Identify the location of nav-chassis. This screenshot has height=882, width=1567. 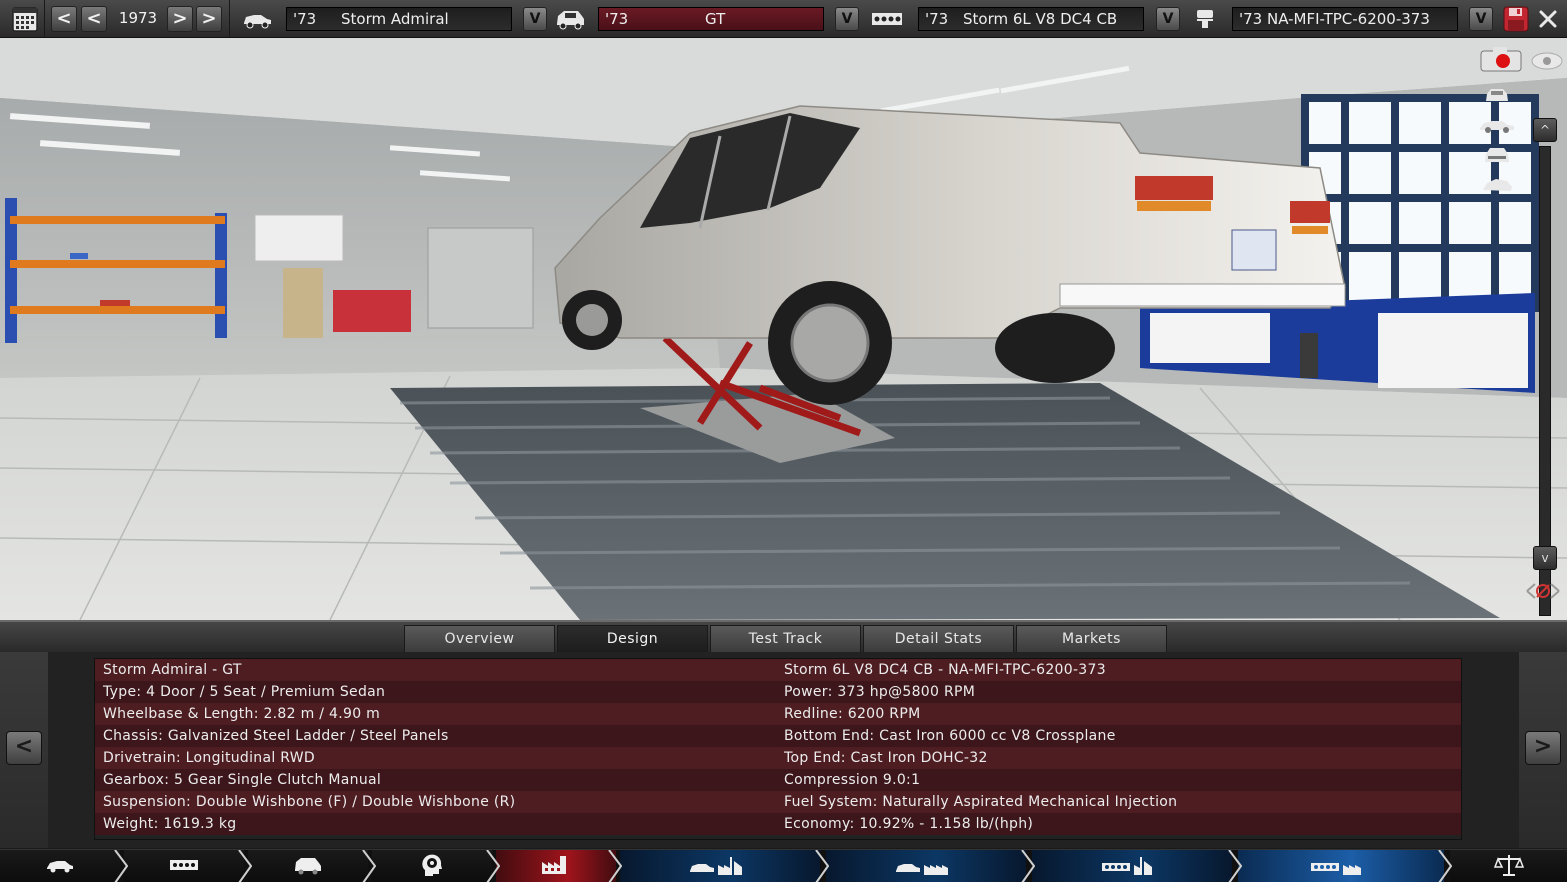
(184, 866).